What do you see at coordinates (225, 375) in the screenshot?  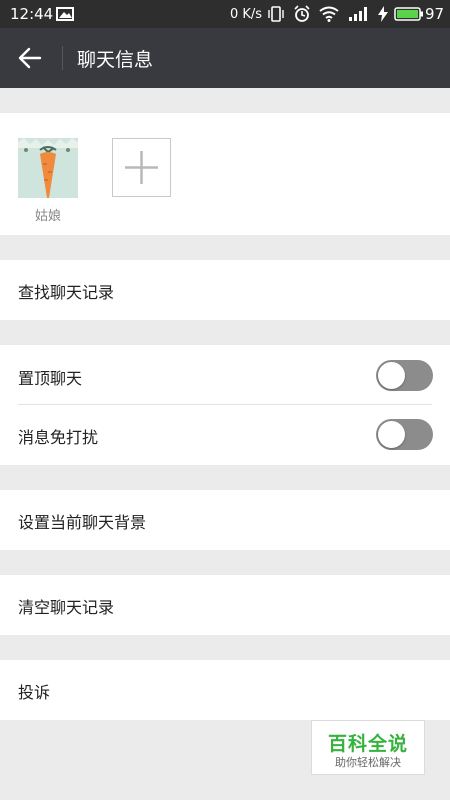 I see `pin-chat-item: 置顶聊天` at bounding box center [225, 375].